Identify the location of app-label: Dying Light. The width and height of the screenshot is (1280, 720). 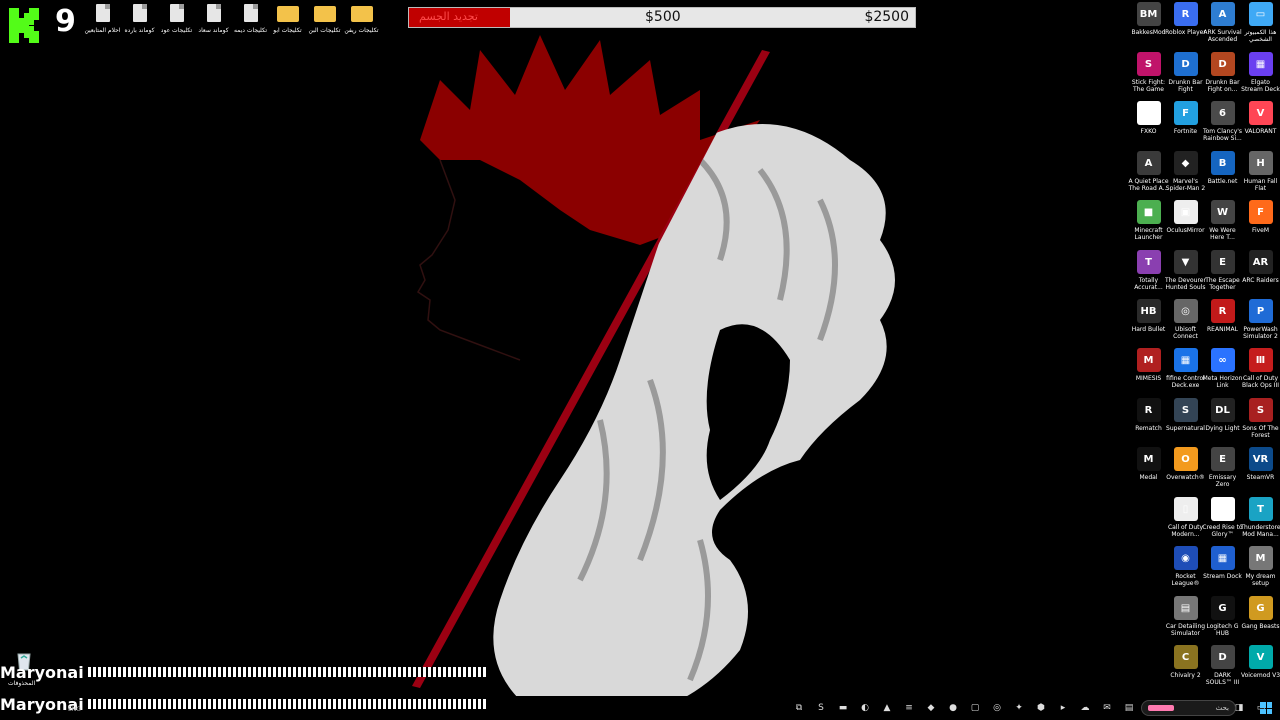
(1222, 428).